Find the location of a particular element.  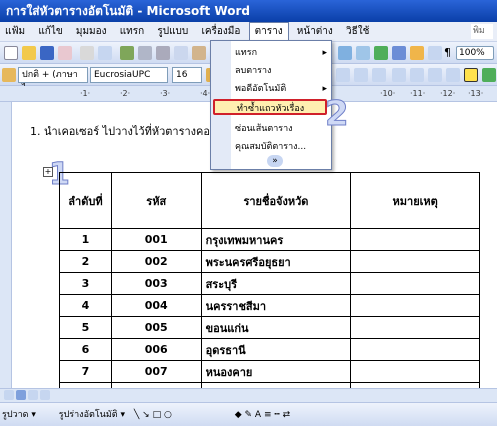

new-document-icon is located at coordinates (11, 53).